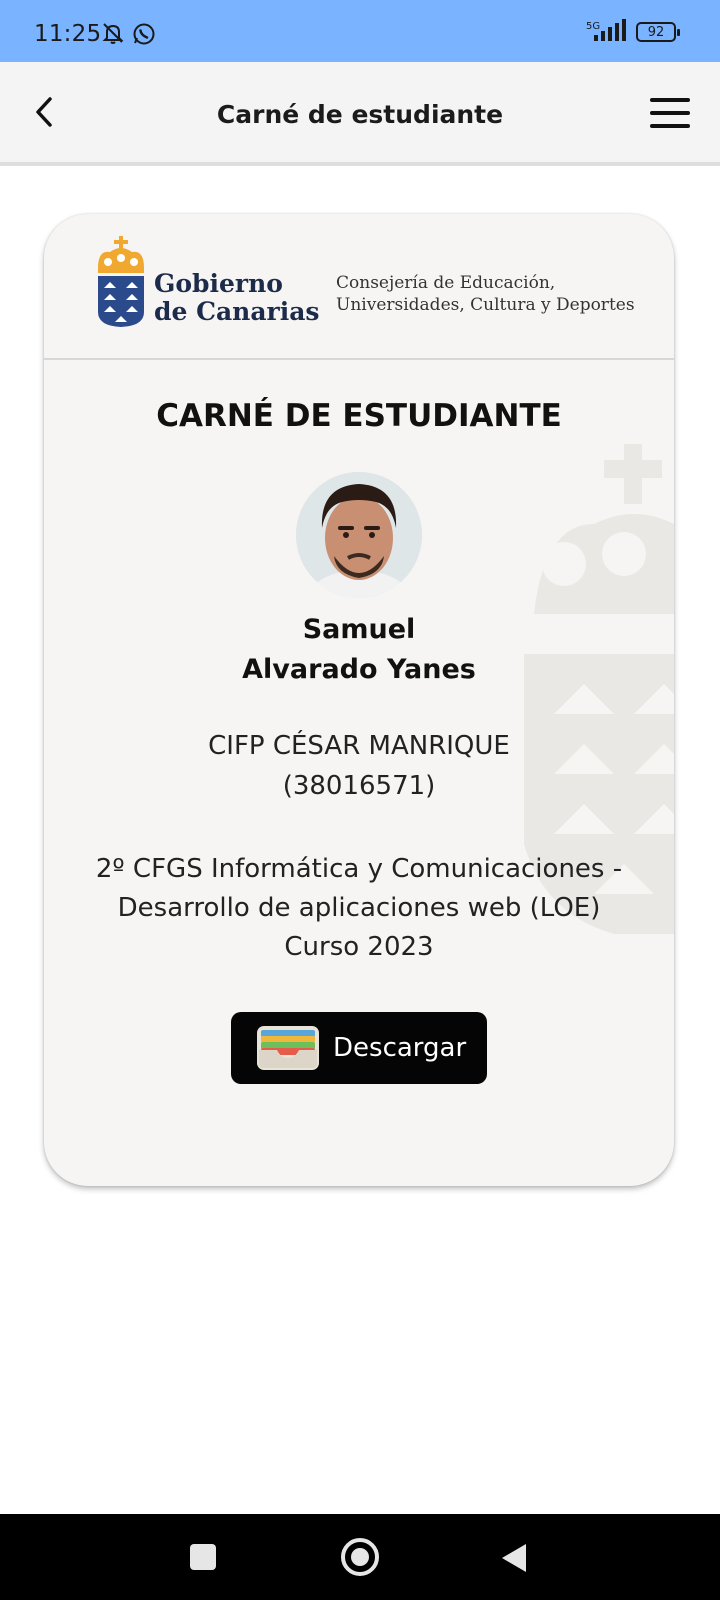 This screenshot has height=1600, width=720. Describe the element at coordinates (68, 34) in the screenshot. I see `status-time: 11:25` at that location.